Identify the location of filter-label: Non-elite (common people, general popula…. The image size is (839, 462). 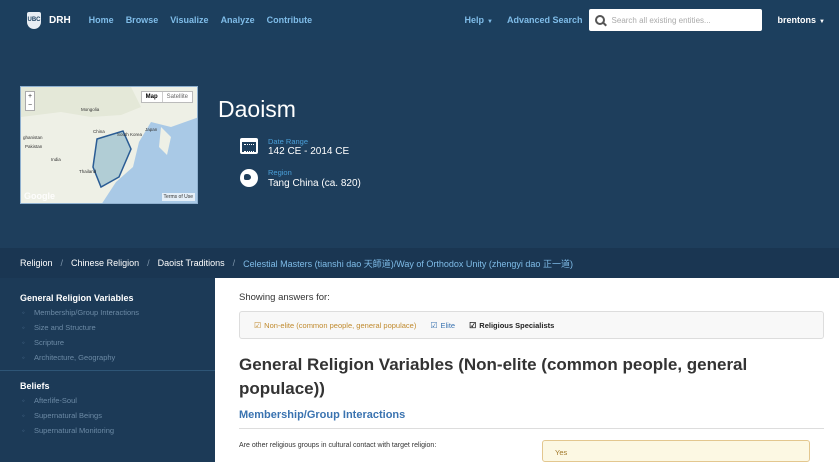
(340, 325).